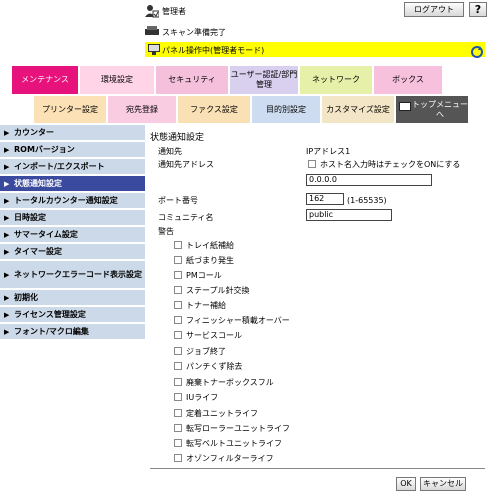 The image size is (500, 501). What do you see at coordinates (214, 109) in the screenshot?
I see `subtab-fax: ファクス設定` at bounding box center [214, 109].